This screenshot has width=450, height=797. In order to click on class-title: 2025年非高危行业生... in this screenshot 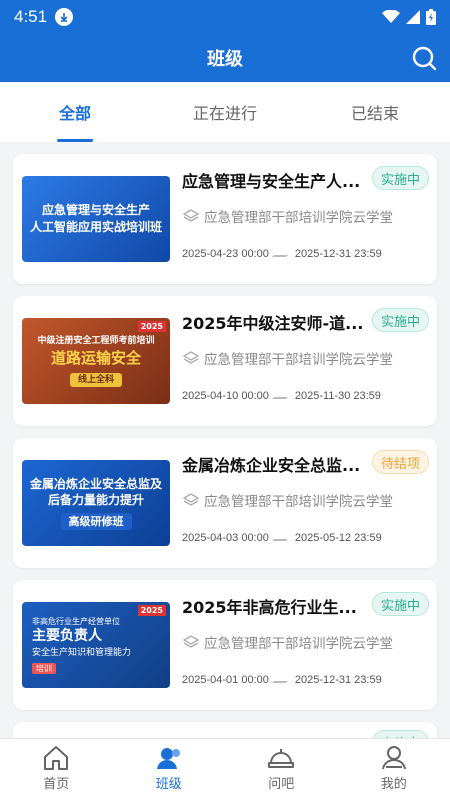, I will do `click(269, 607)`.